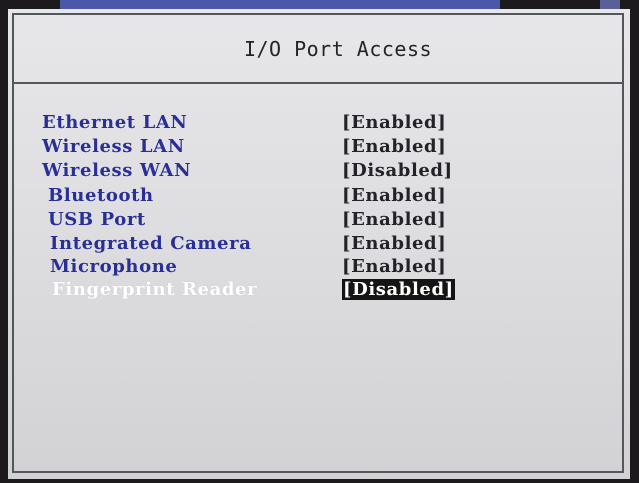 The width and height of the screenshot is (639, 483). What do you see at coordinates (151, 243) in the screenshot?
I see `setting-label: Integrated Camera` at bounding box center [151, 243].